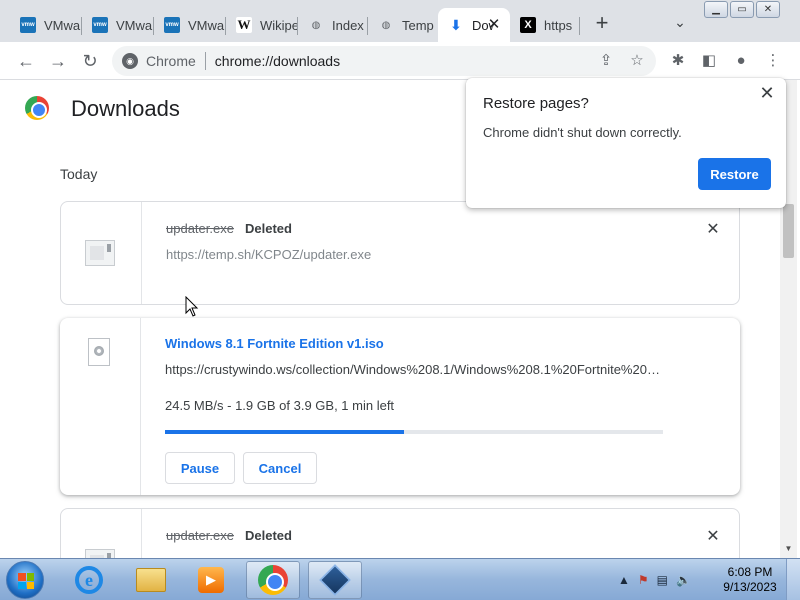 This screenshot has height=600, width=800. I want to click on virtualbox-icon, so click(335, 580).